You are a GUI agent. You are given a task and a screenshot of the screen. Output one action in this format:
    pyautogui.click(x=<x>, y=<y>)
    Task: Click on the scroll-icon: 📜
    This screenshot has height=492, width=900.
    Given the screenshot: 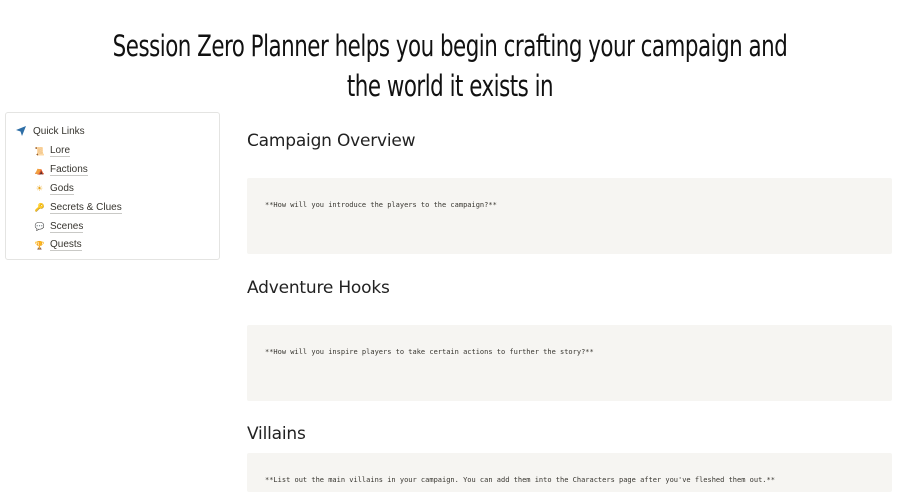 What is the action you would take?
    pyautogui.click(x=39, y=151)
    